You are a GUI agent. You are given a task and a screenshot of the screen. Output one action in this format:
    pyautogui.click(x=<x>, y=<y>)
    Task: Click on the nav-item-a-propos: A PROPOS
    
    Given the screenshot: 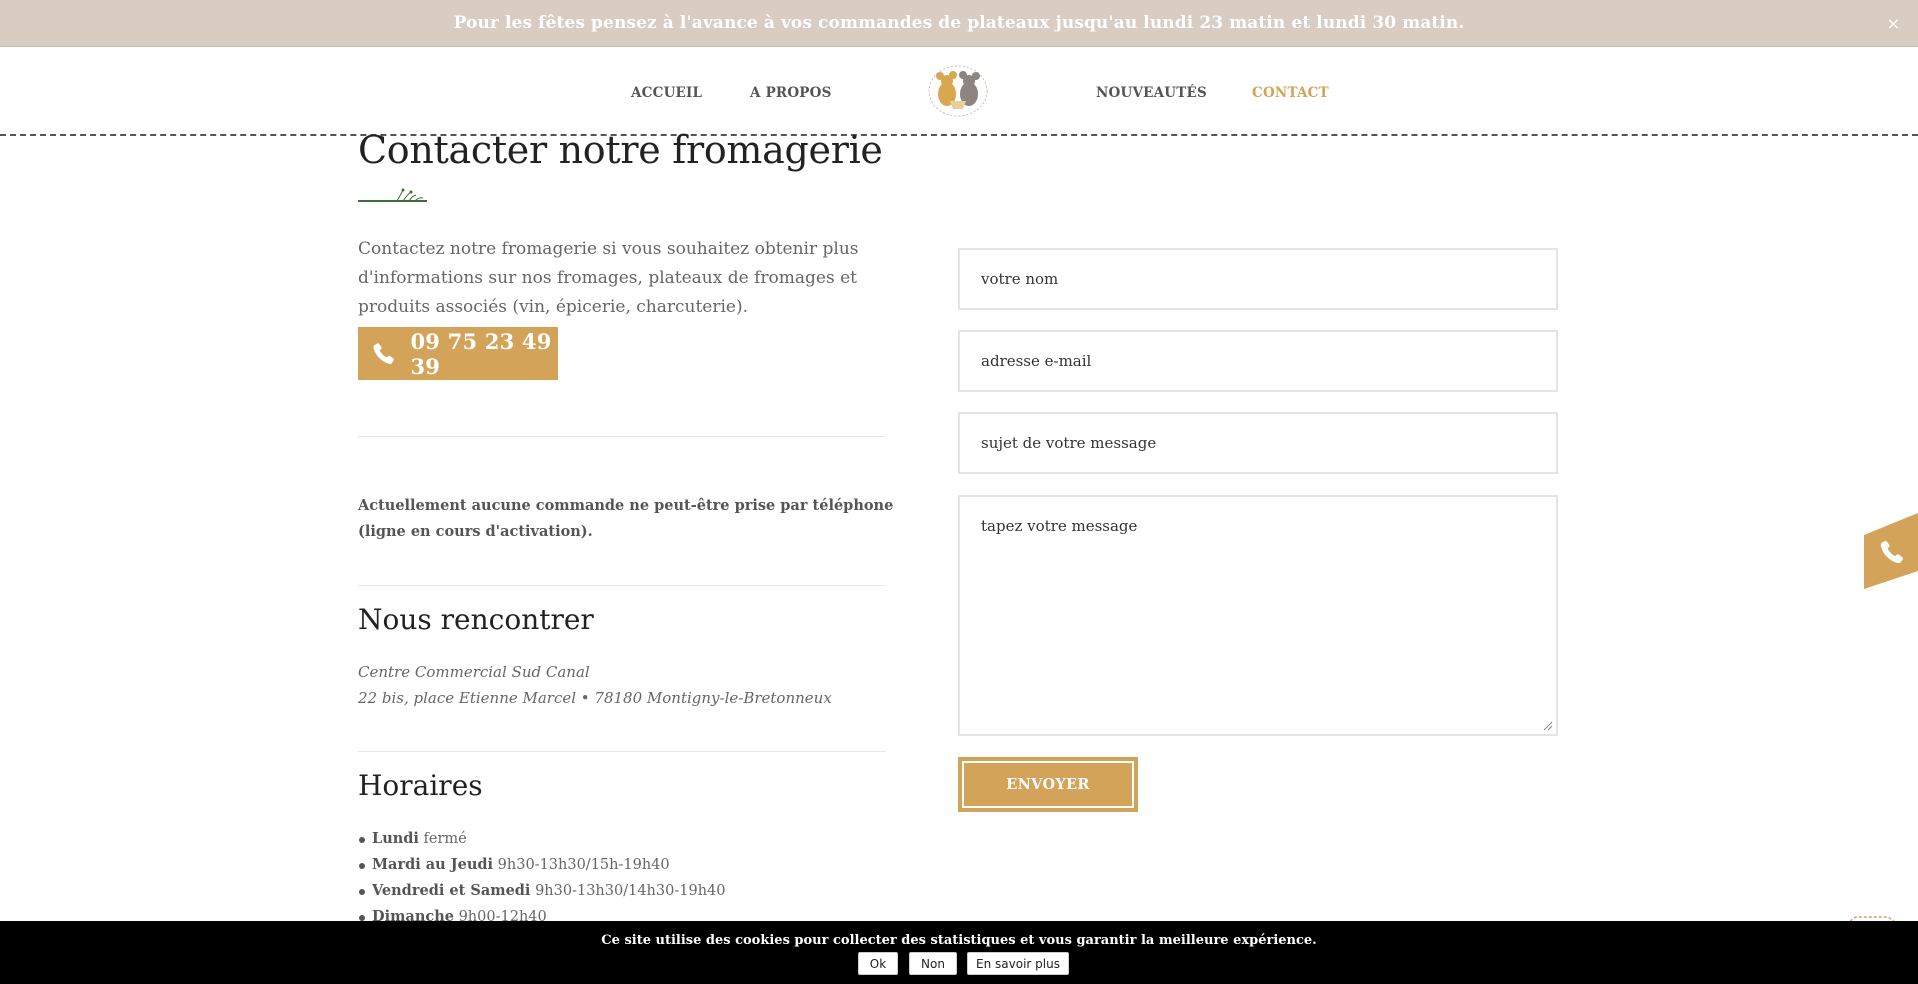 What is the action you would take?
    pyautogui.click(x=791, y=93)
    